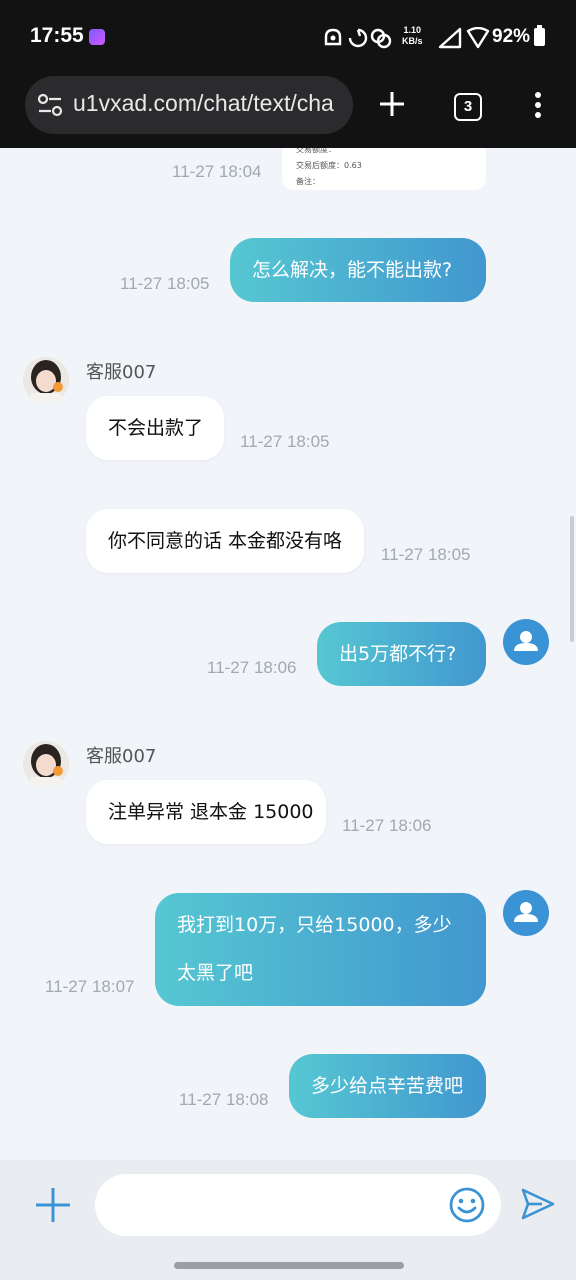 The height and width of the screenshot is (1280, 576). What do you see at coordinates (53, 1205) in the screenshot?
I see `plus-icon` at bounding box center [53, 1205].